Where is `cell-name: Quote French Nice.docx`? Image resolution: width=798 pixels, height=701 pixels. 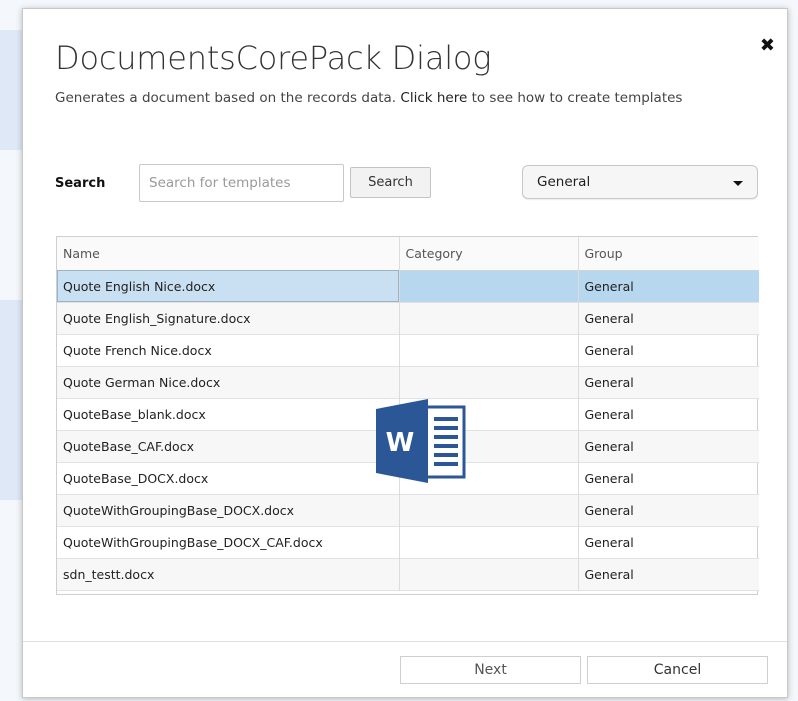 cell-name: Quote French Nice.docx is located at coordinates (228, 350).